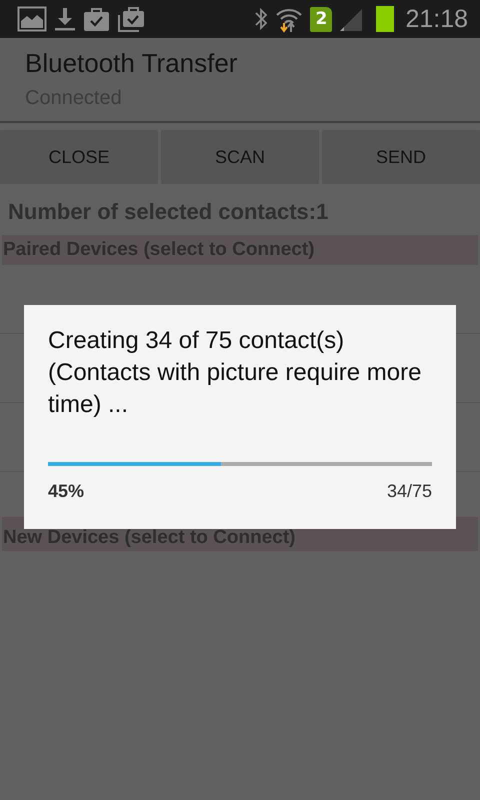 This screenshot has width=480, height=800. What do you see at coordinates (131, 19) in the screenshot?
I see `briefcase-stack-icon` at bounding box center [131, 19].